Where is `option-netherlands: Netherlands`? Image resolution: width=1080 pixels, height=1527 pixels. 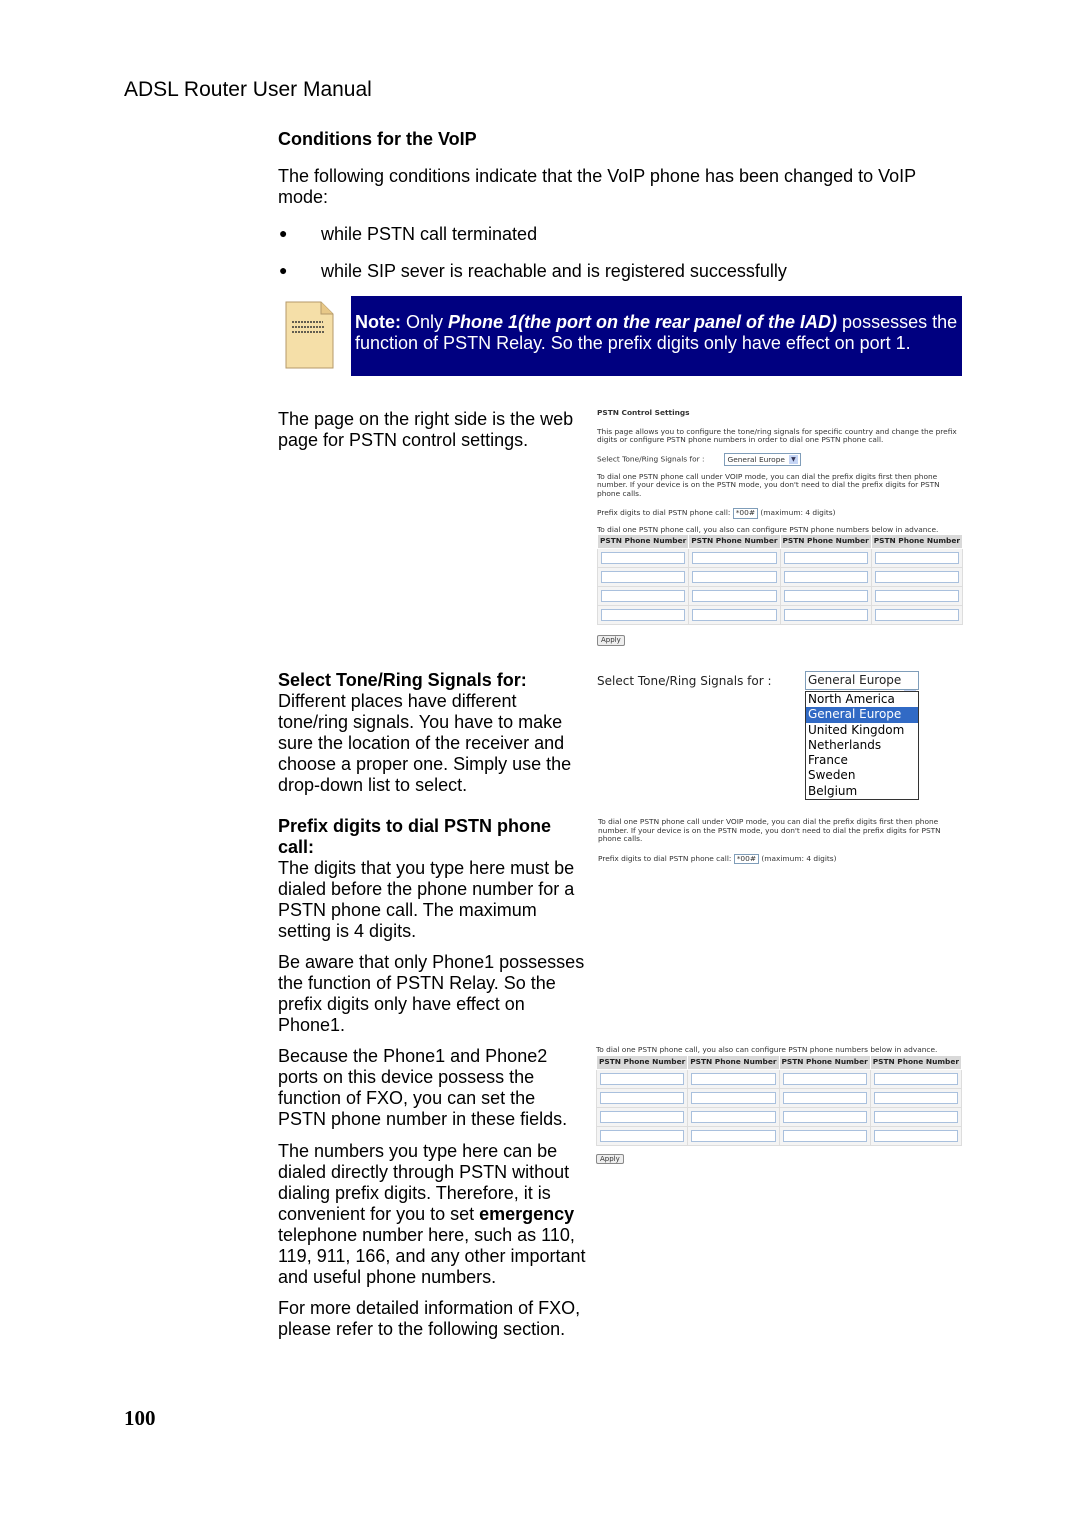
option-netherlands: Netherlands is located at coordinates (862, 745).